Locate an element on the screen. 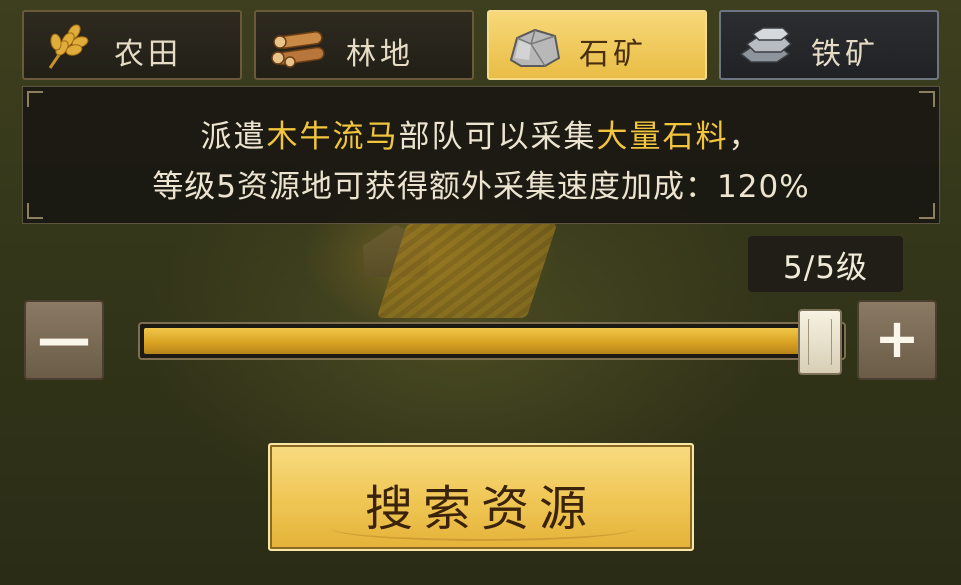  wheat-icon is located at coordinates (68, 46).